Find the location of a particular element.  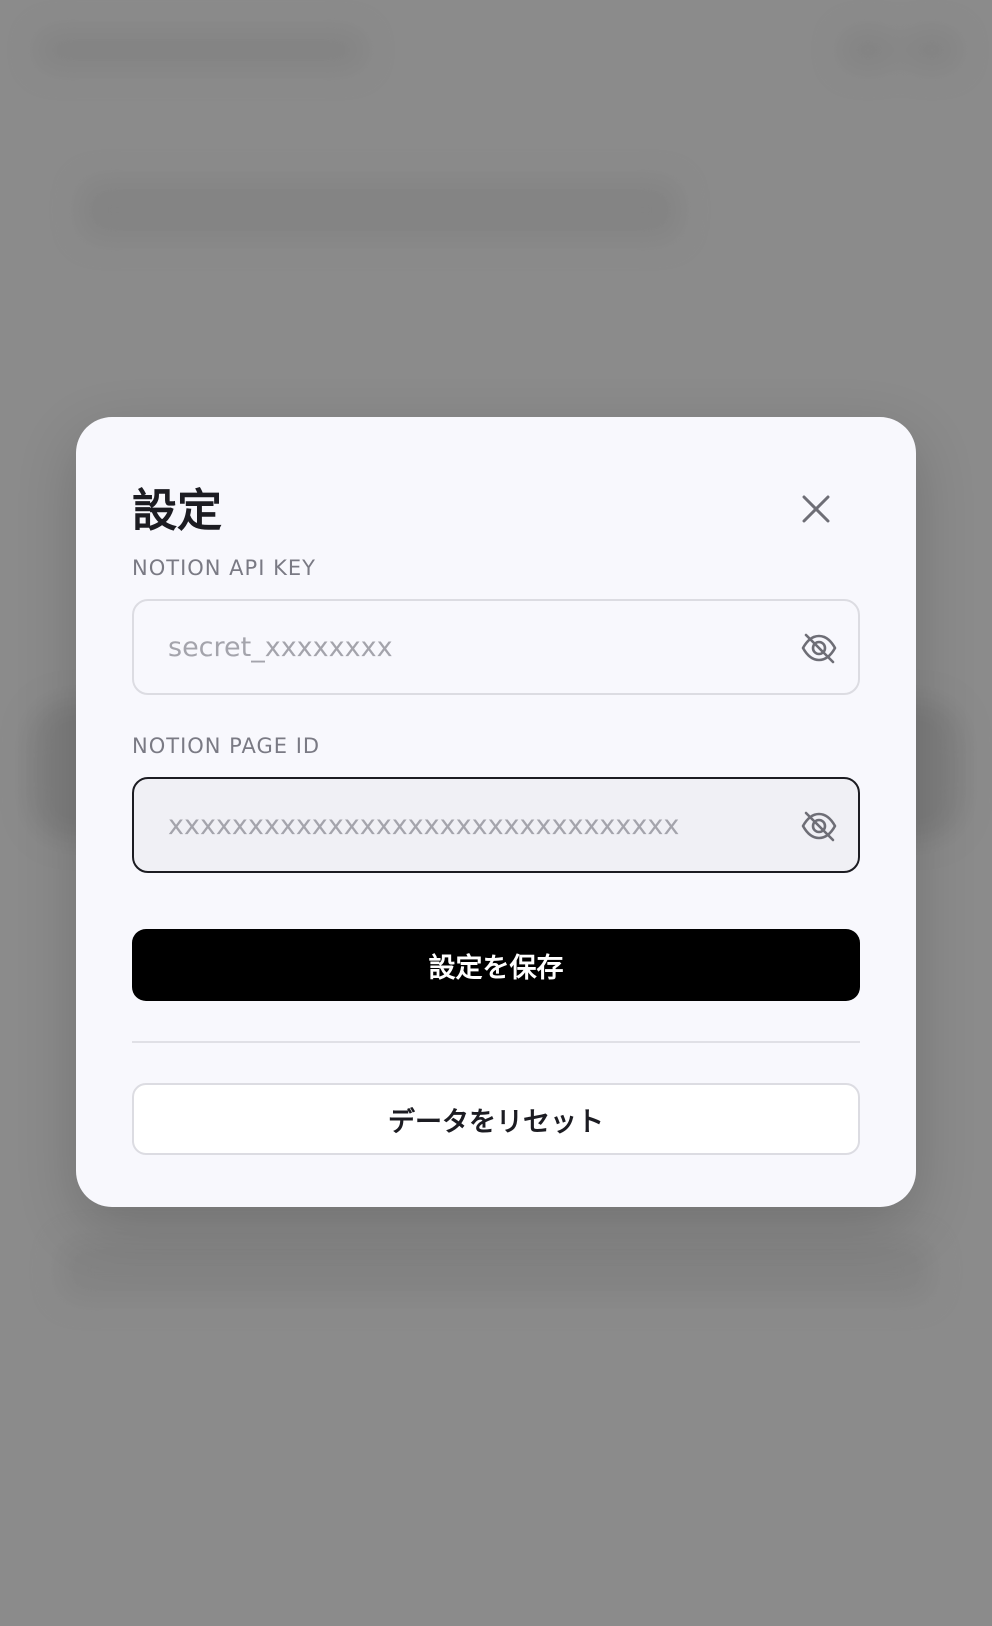

page-id-input is located at coordinates (496, 825).